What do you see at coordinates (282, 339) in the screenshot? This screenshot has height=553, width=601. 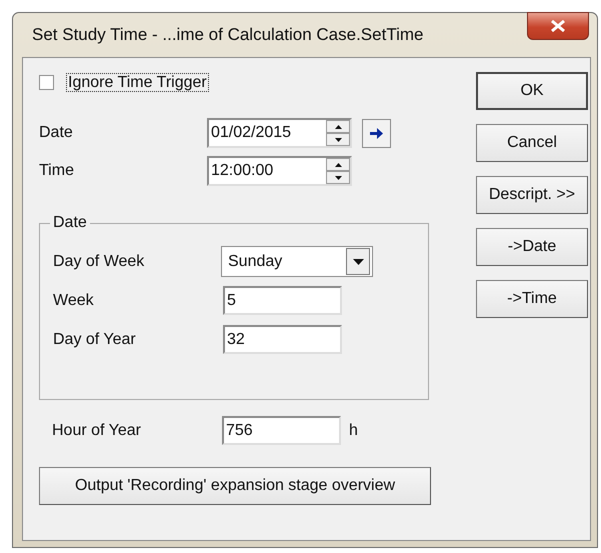 I see `day-of-year-field: 32` at bounding box center [282, 339].